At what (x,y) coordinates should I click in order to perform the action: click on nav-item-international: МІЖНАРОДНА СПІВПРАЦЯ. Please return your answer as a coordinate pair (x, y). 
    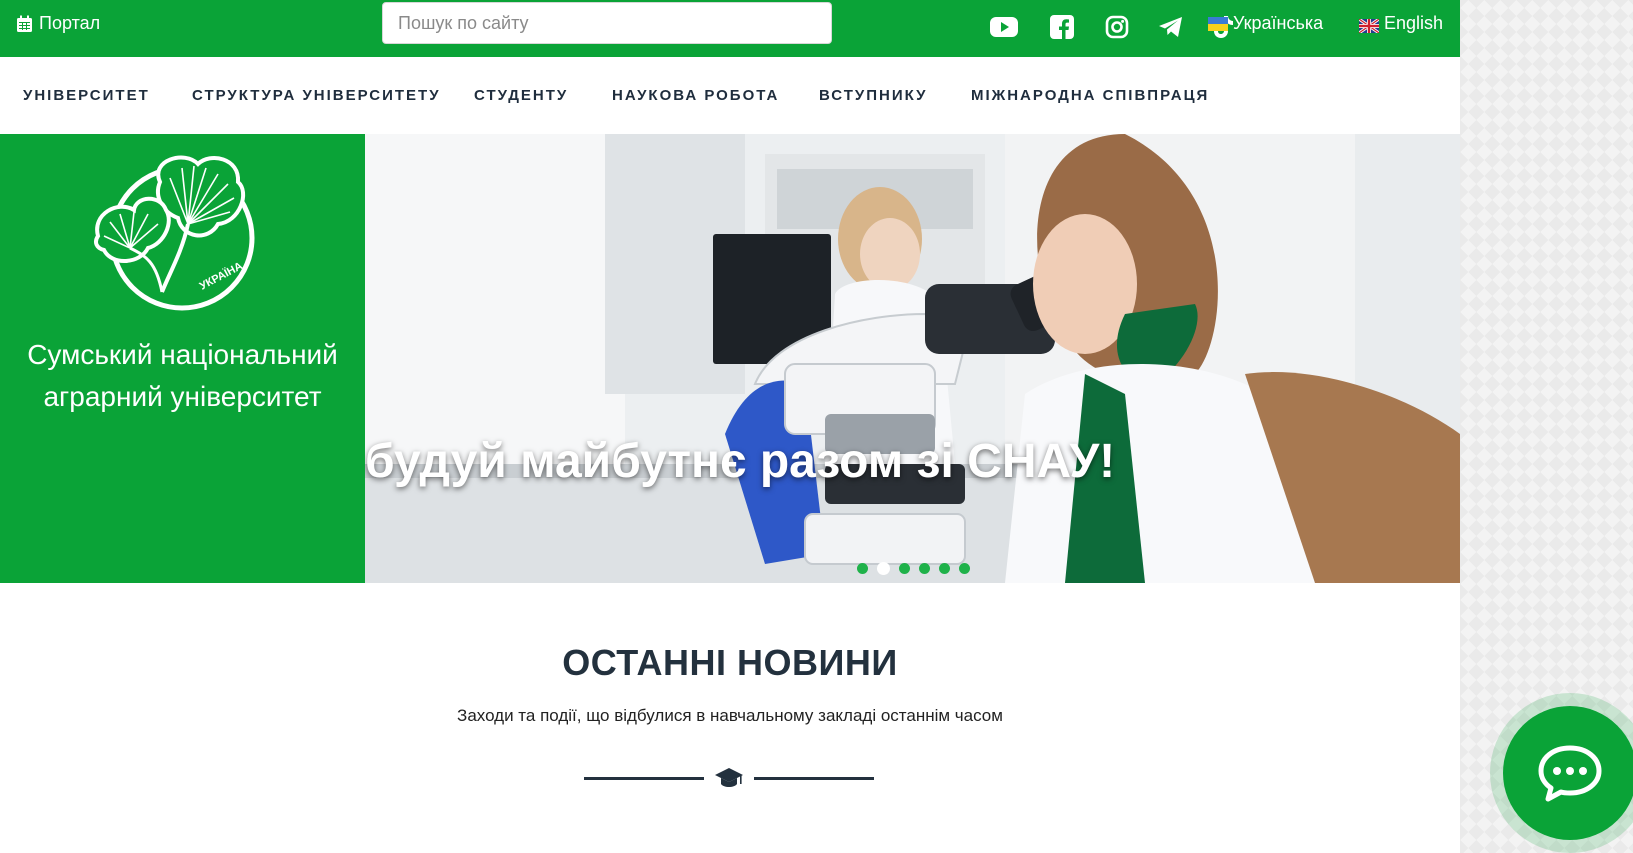
    Looking at the image, I should click on (1090, 95).